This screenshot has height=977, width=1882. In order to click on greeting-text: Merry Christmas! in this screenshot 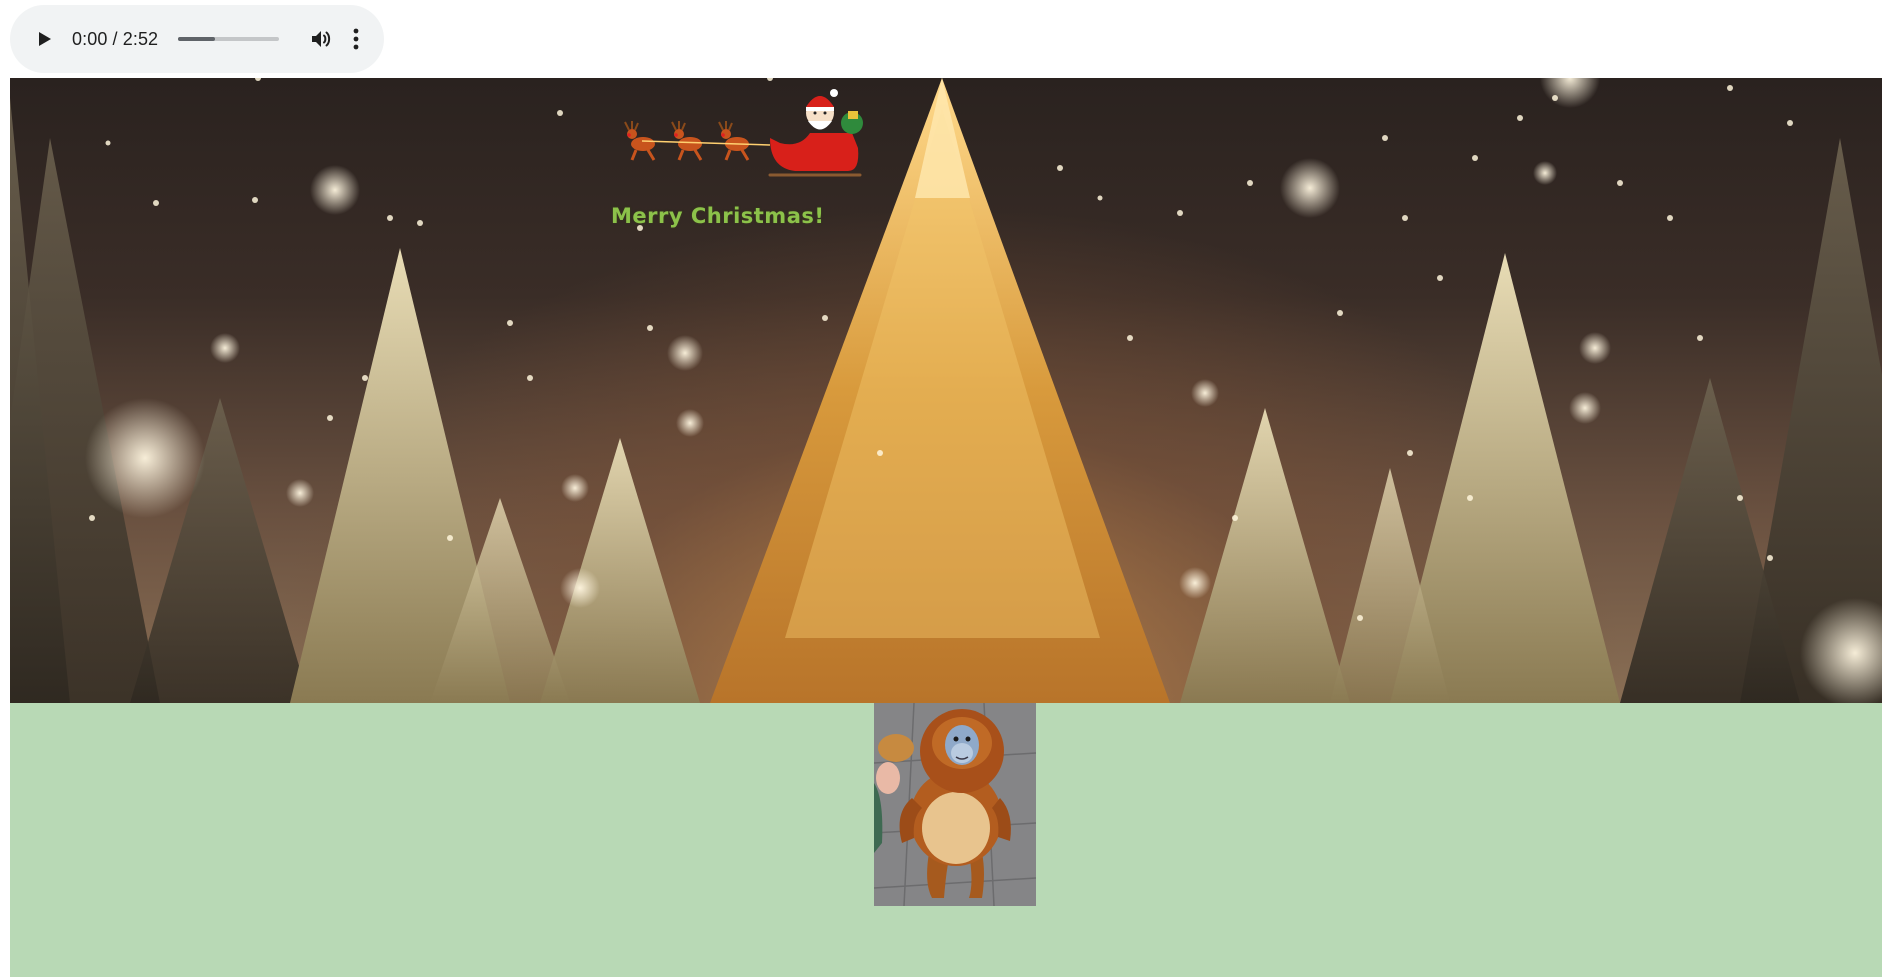, I will do `click(718, 216)`.